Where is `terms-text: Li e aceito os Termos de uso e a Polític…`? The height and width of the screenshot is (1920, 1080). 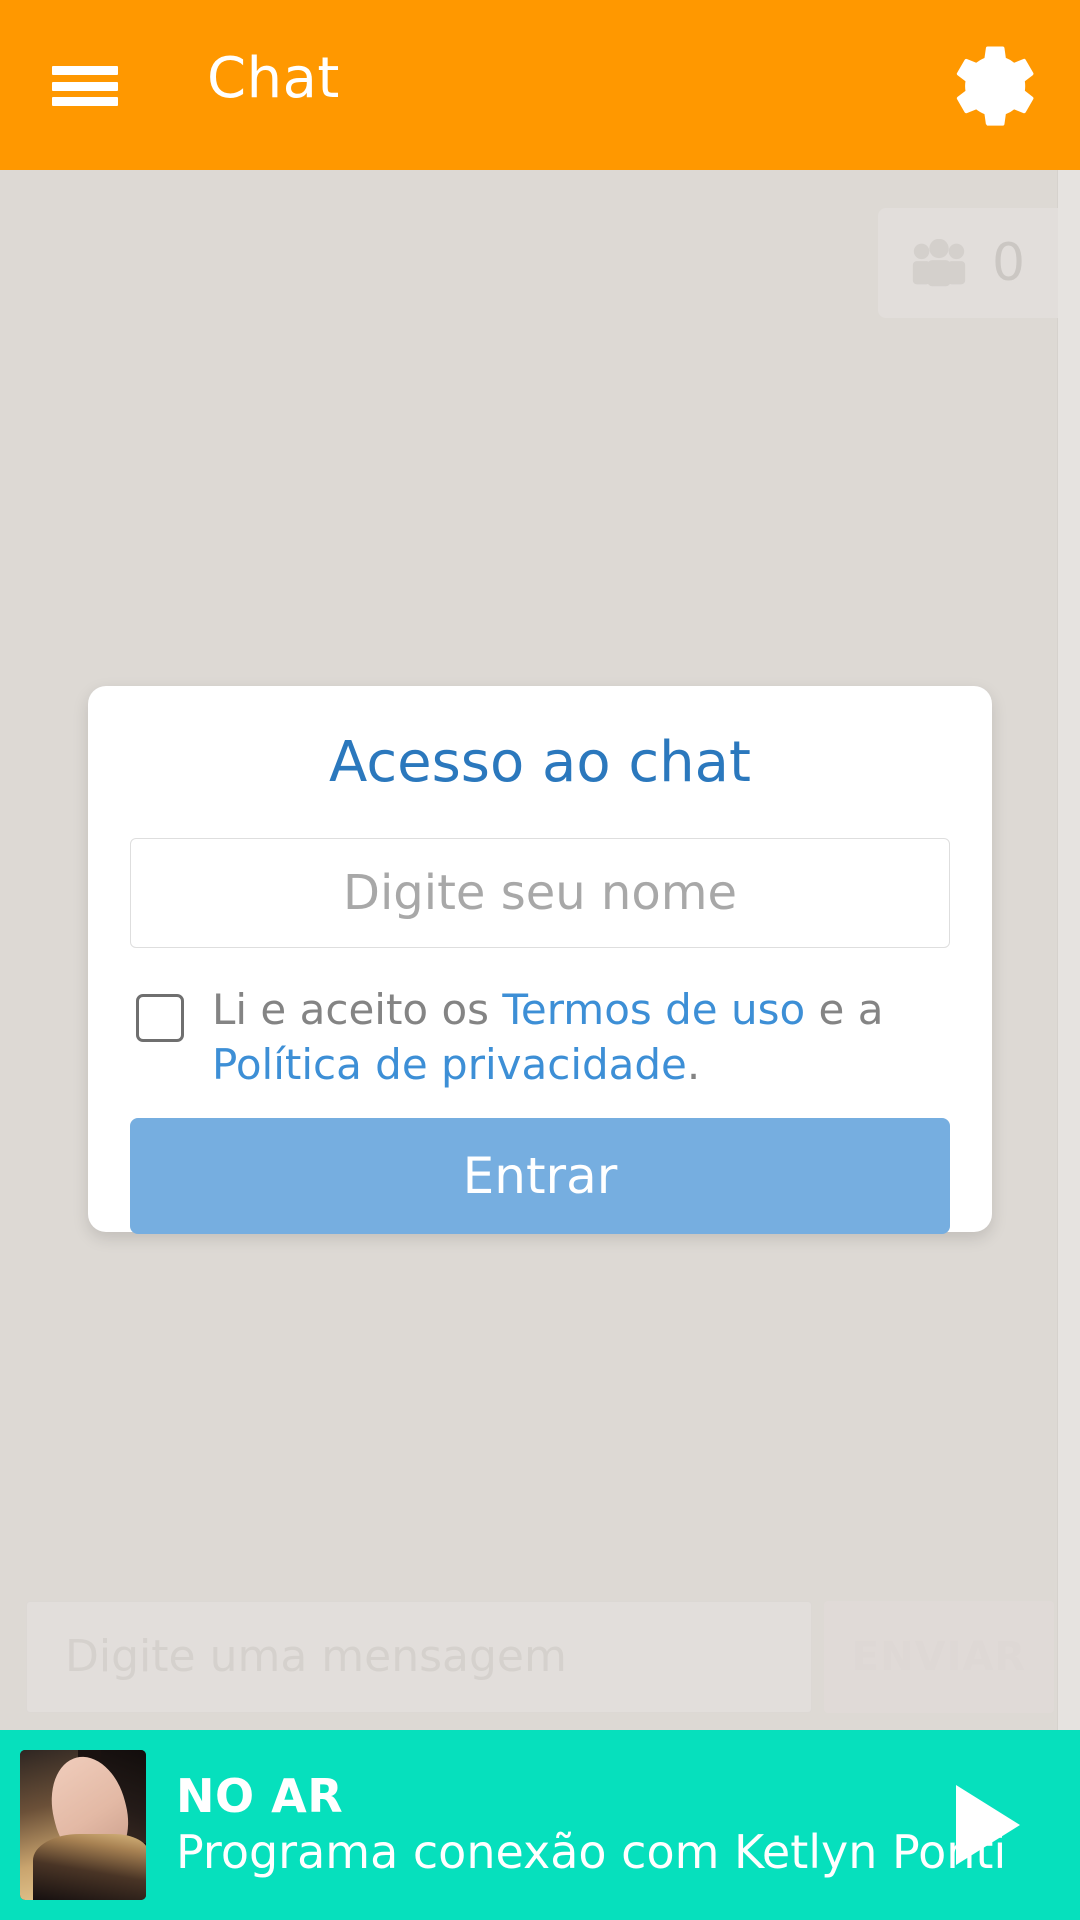
terms-text: Li e aceito os Termos de uso e a Polític… is located at coordinates (572, 1037).